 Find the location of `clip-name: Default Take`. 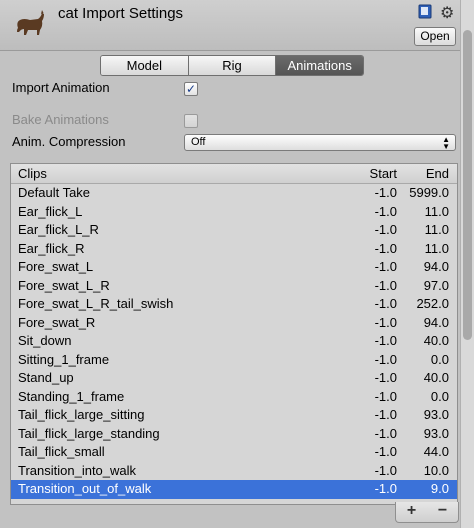

clip-name: Default Take is located at coordinates (54, 192).